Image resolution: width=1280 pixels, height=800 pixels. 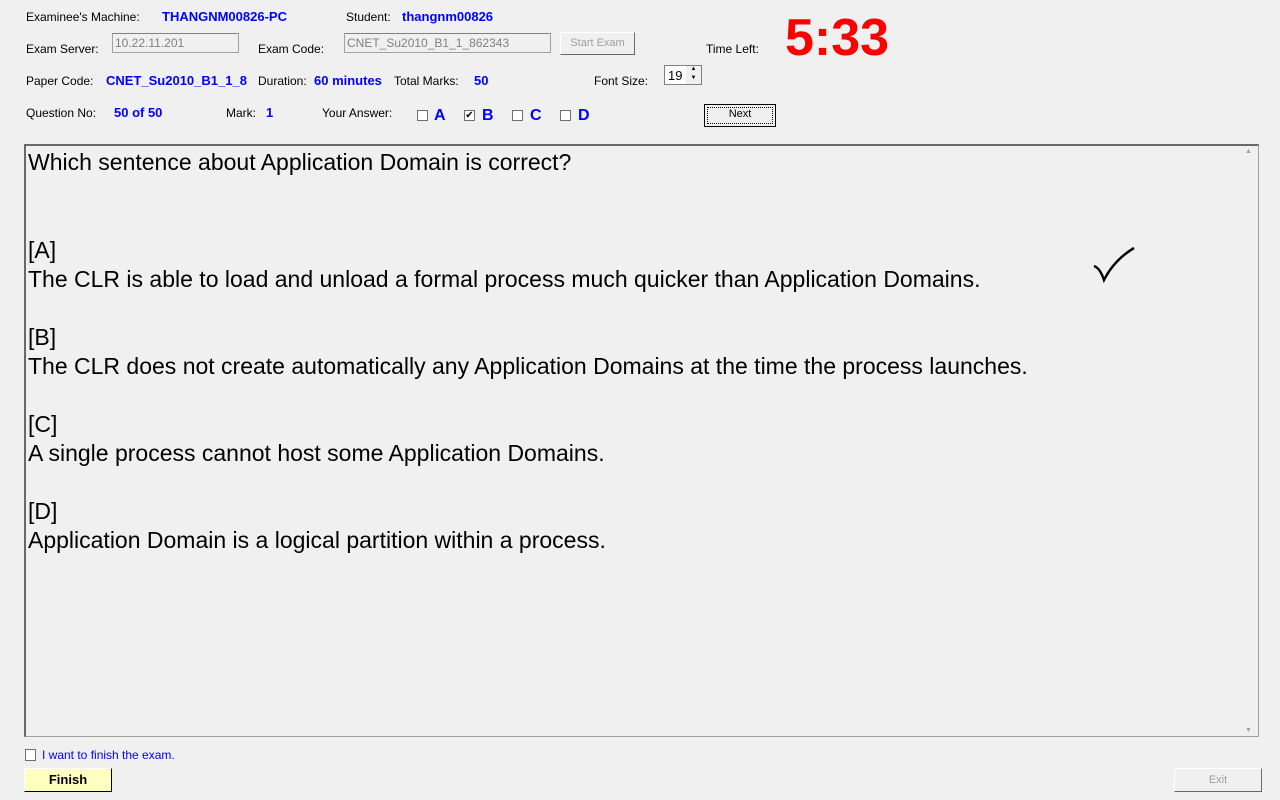 I want to click on answer-b-tag: [B], so click(x=42, y=337).